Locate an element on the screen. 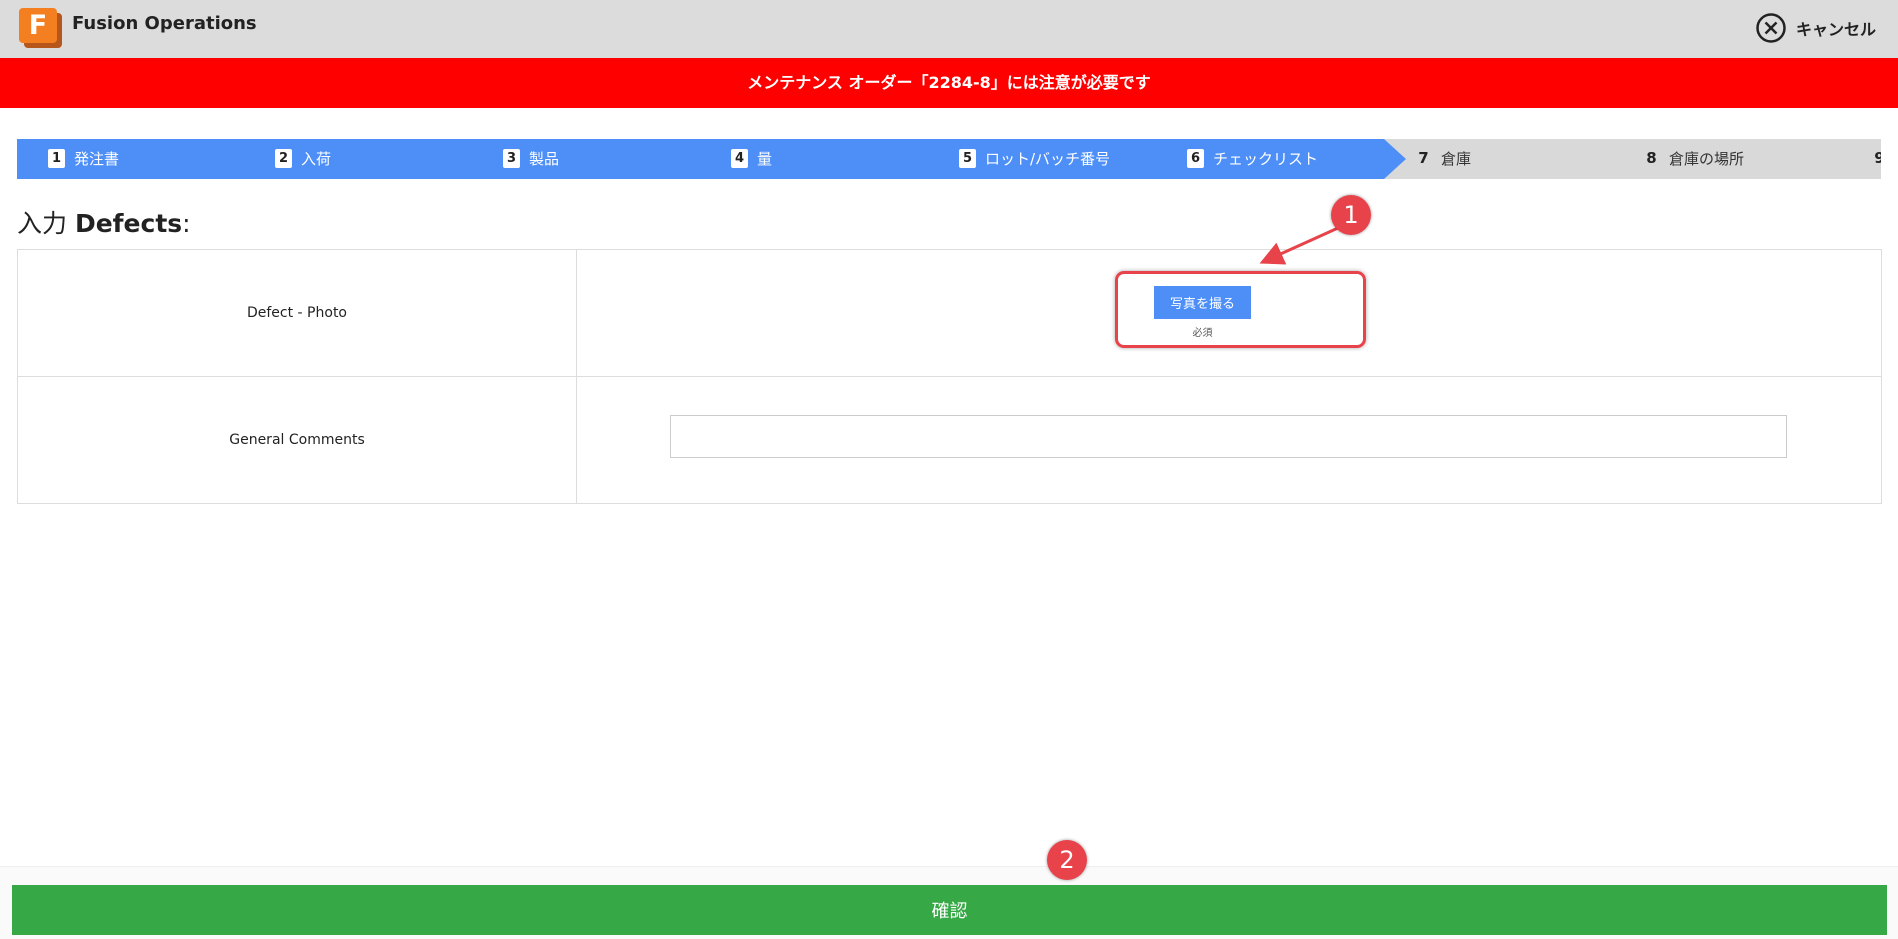  step-number: 3 is located at coordinates (511, 158).